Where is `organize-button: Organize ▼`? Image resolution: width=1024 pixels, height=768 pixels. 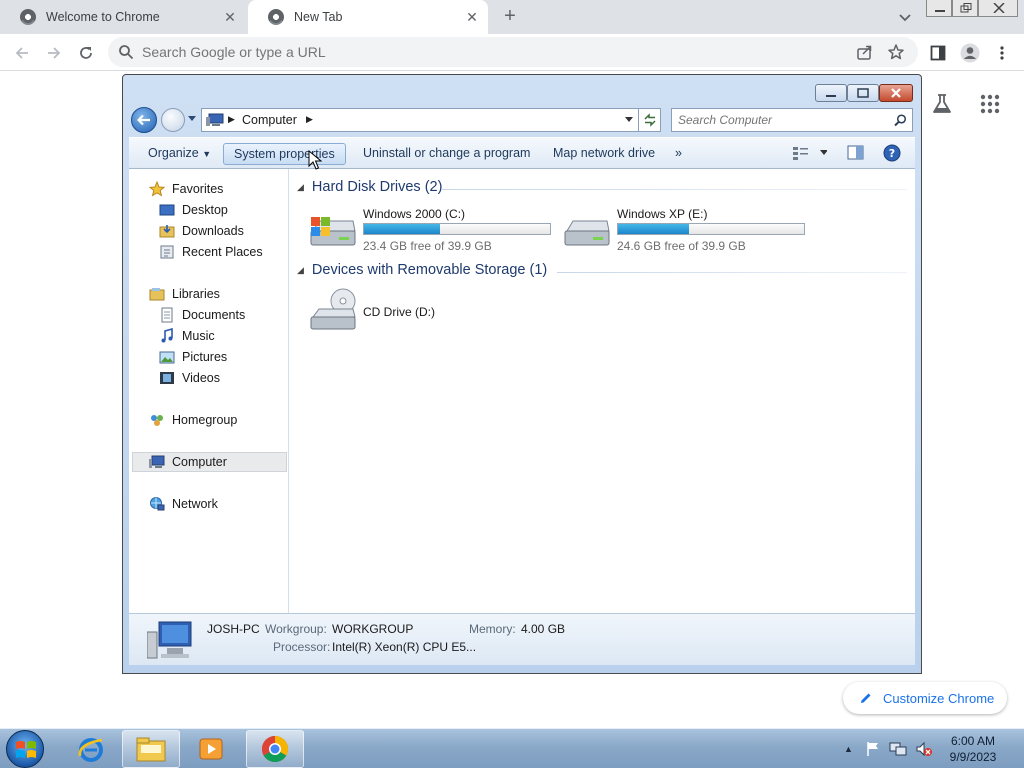 organize-button: Organize ▼ is located at coordinates (179, 154).